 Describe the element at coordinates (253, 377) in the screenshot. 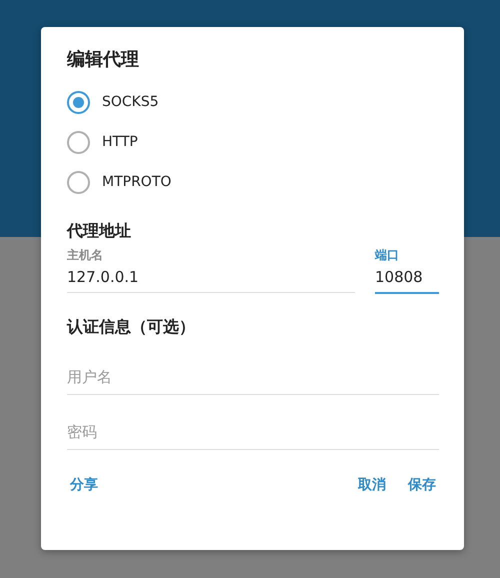

I see `username-field: 用户名` at that location.